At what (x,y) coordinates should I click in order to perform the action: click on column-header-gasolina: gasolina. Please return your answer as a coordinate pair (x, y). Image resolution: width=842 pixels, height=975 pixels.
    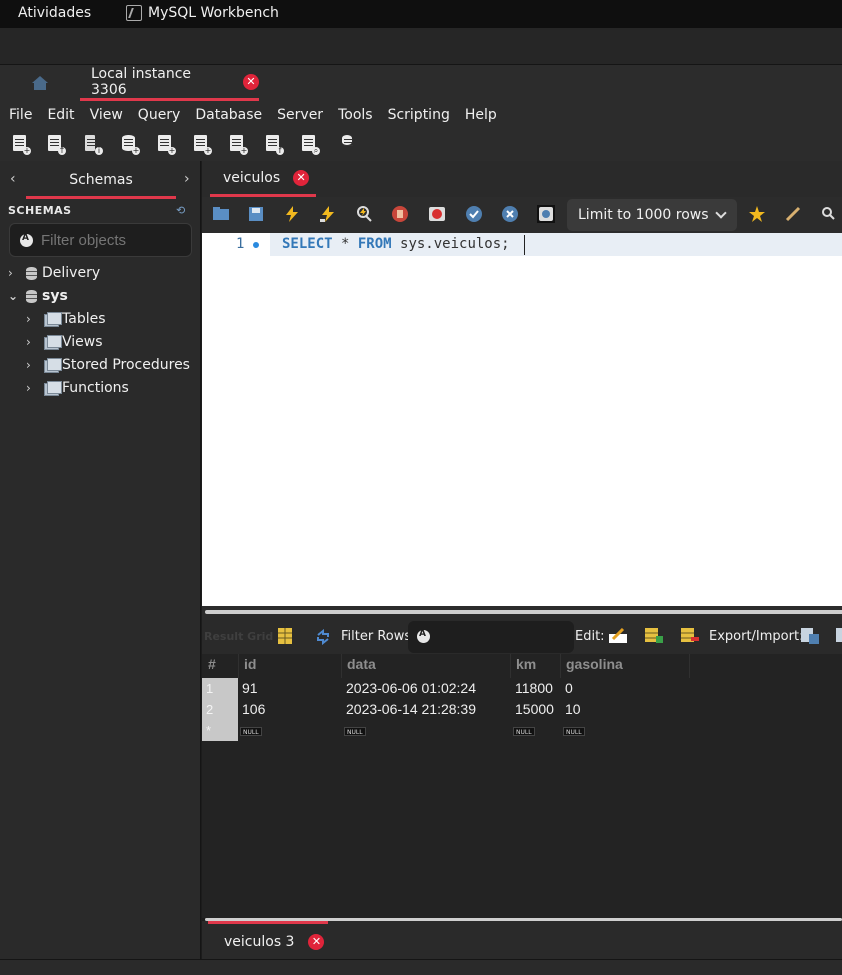
    Looking at the image, I should click on (594, 664).